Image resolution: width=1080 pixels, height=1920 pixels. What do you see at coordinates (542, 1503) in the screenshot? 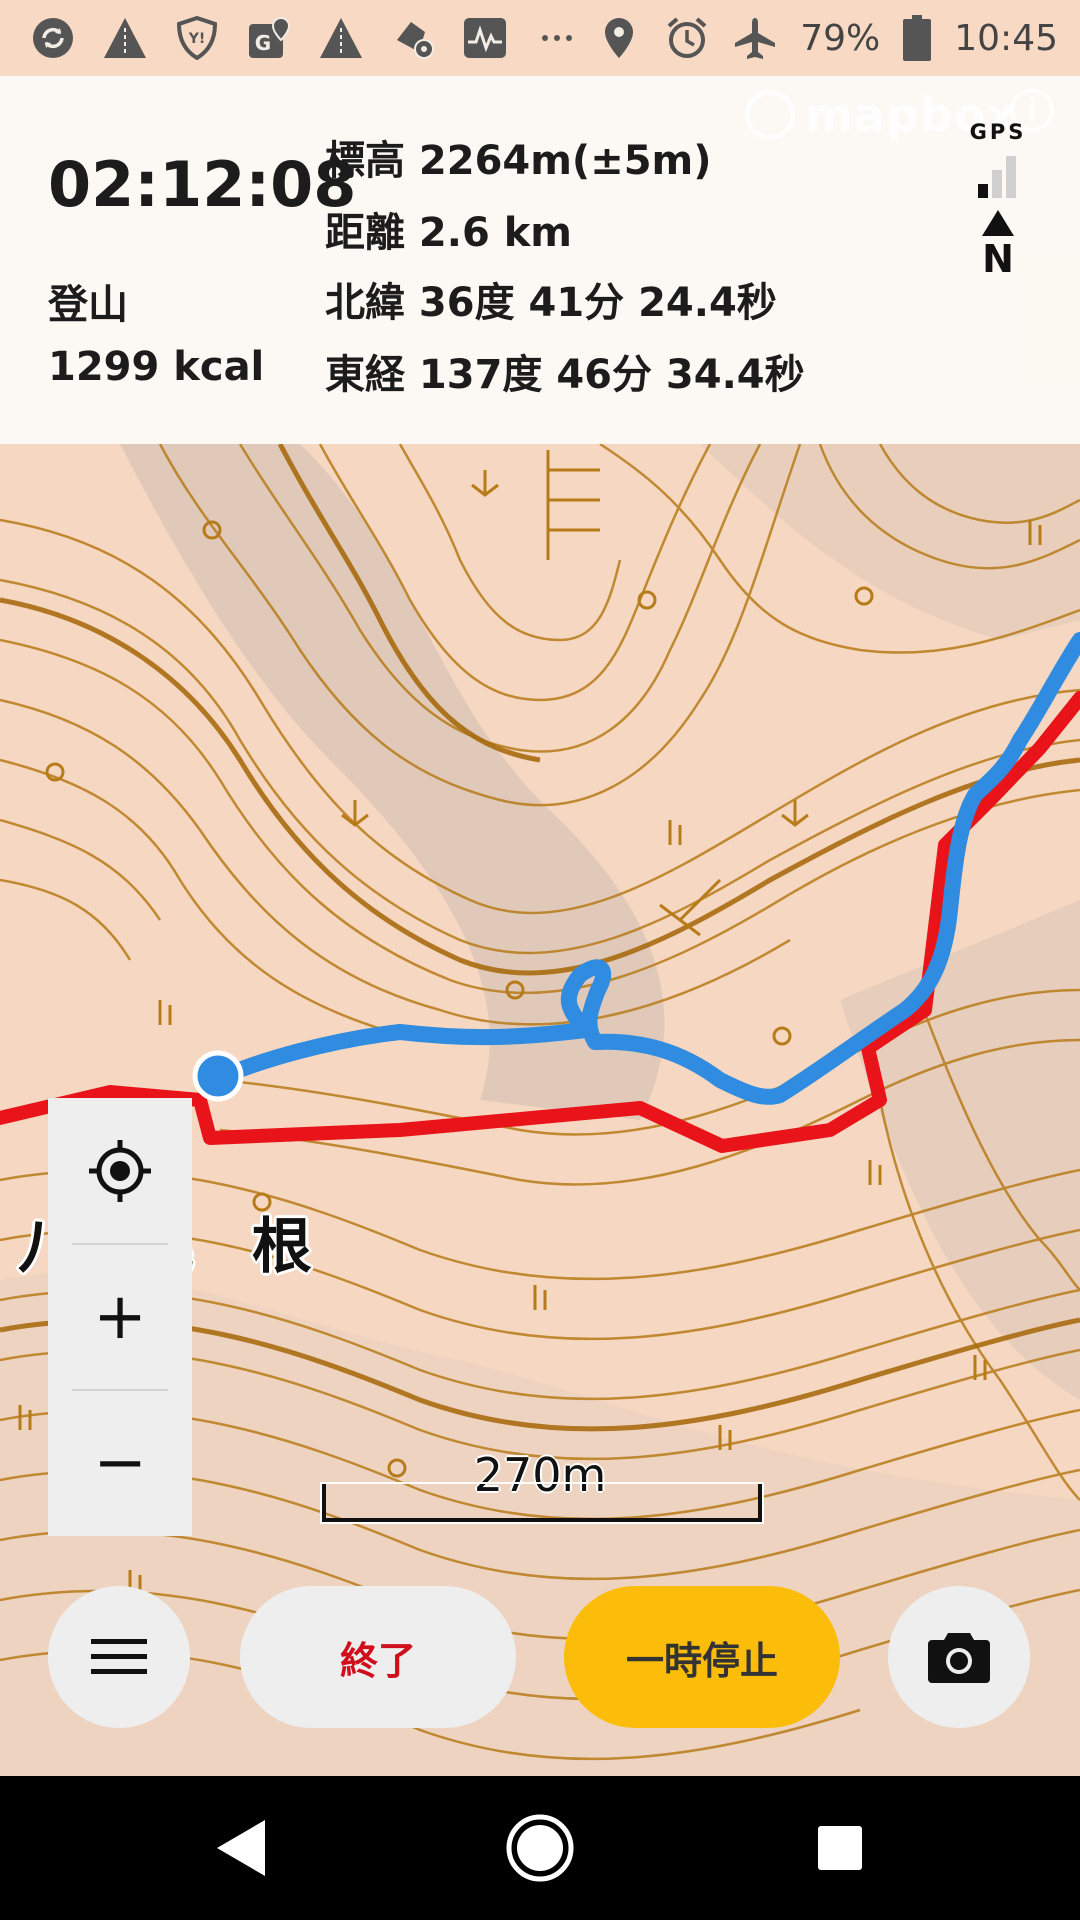
I see `scale-bar` at bounding box center [542, 1503].